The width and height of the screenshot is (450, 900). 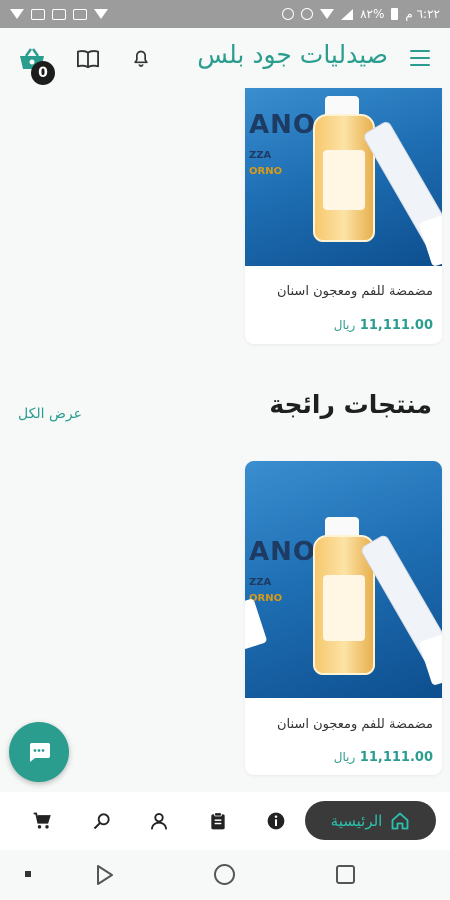 I want to click on nav-cart, so click(x=42, y=821).